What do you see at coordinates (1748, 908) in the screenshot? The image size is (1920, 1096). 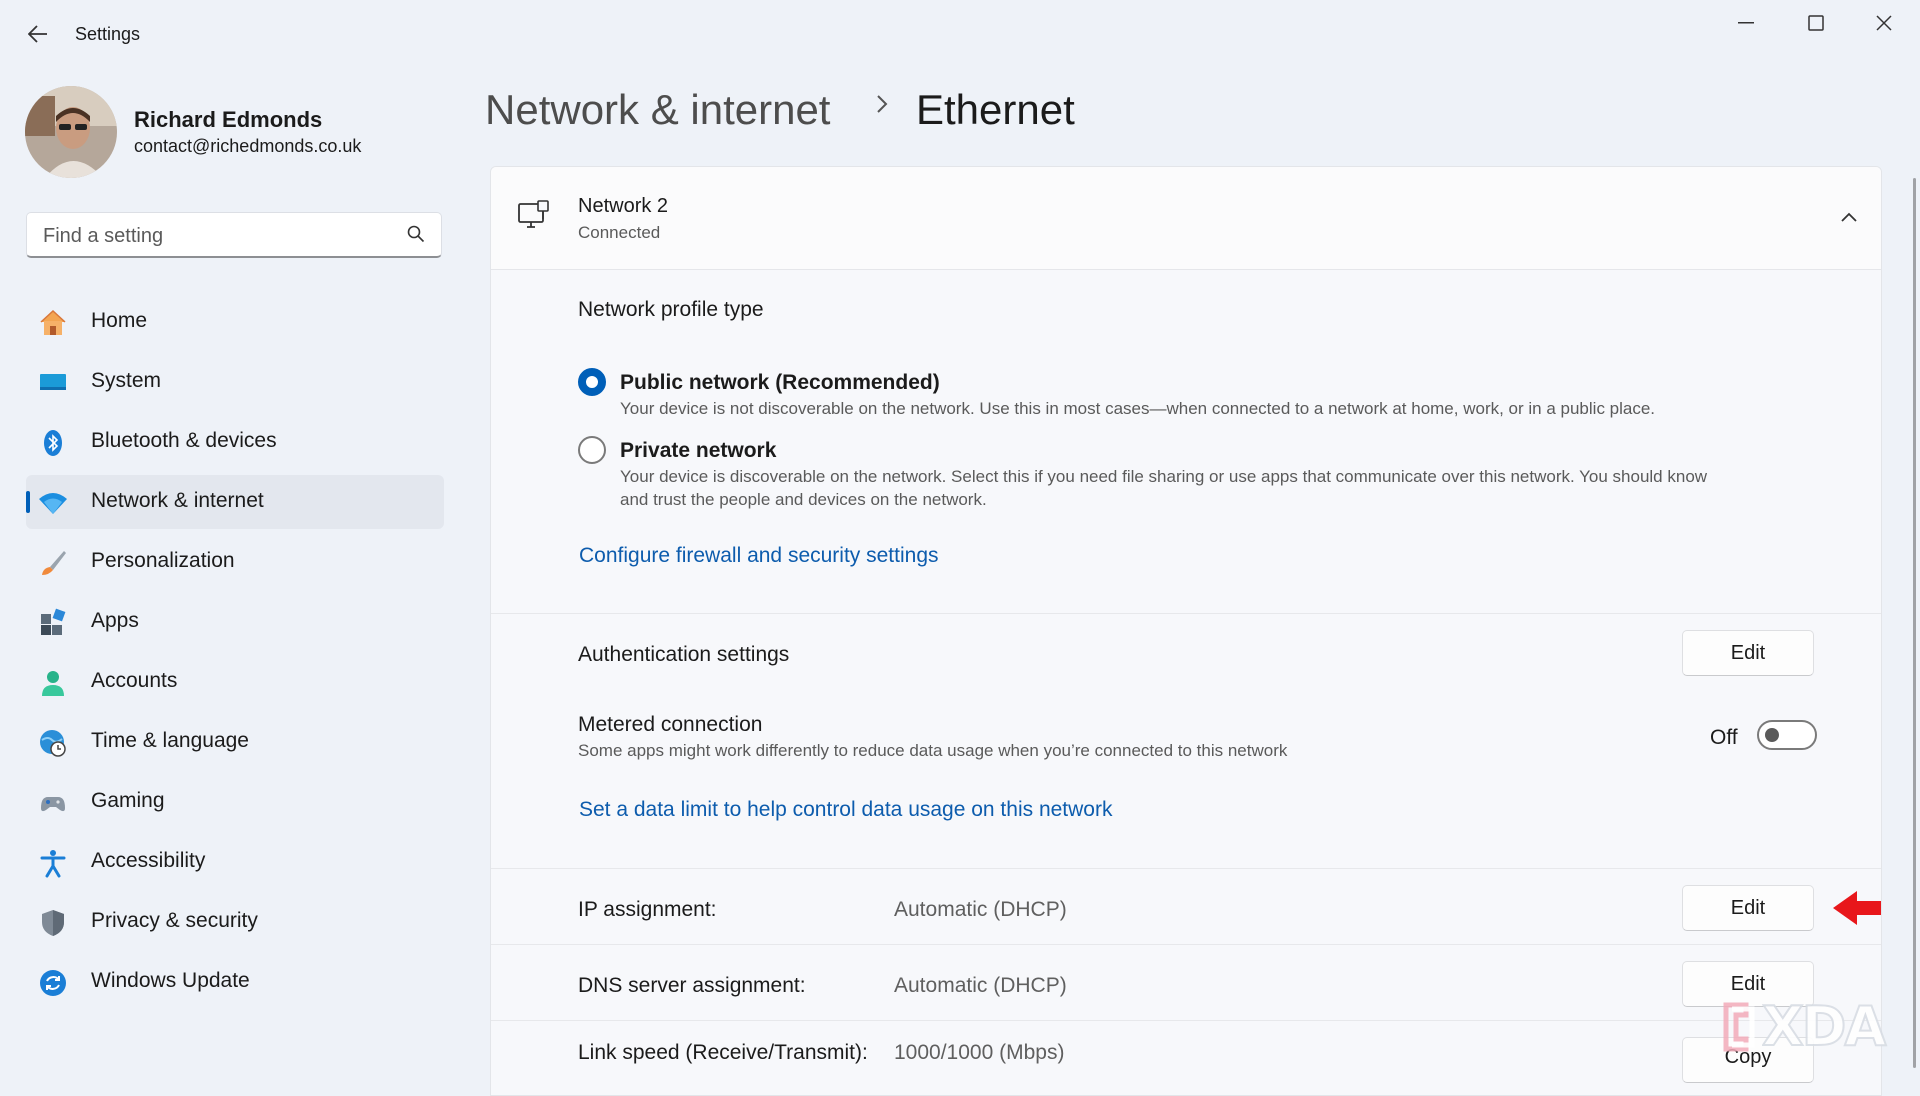 I see `ip-edit-button: Edit` at bounding box center [1748, 908].